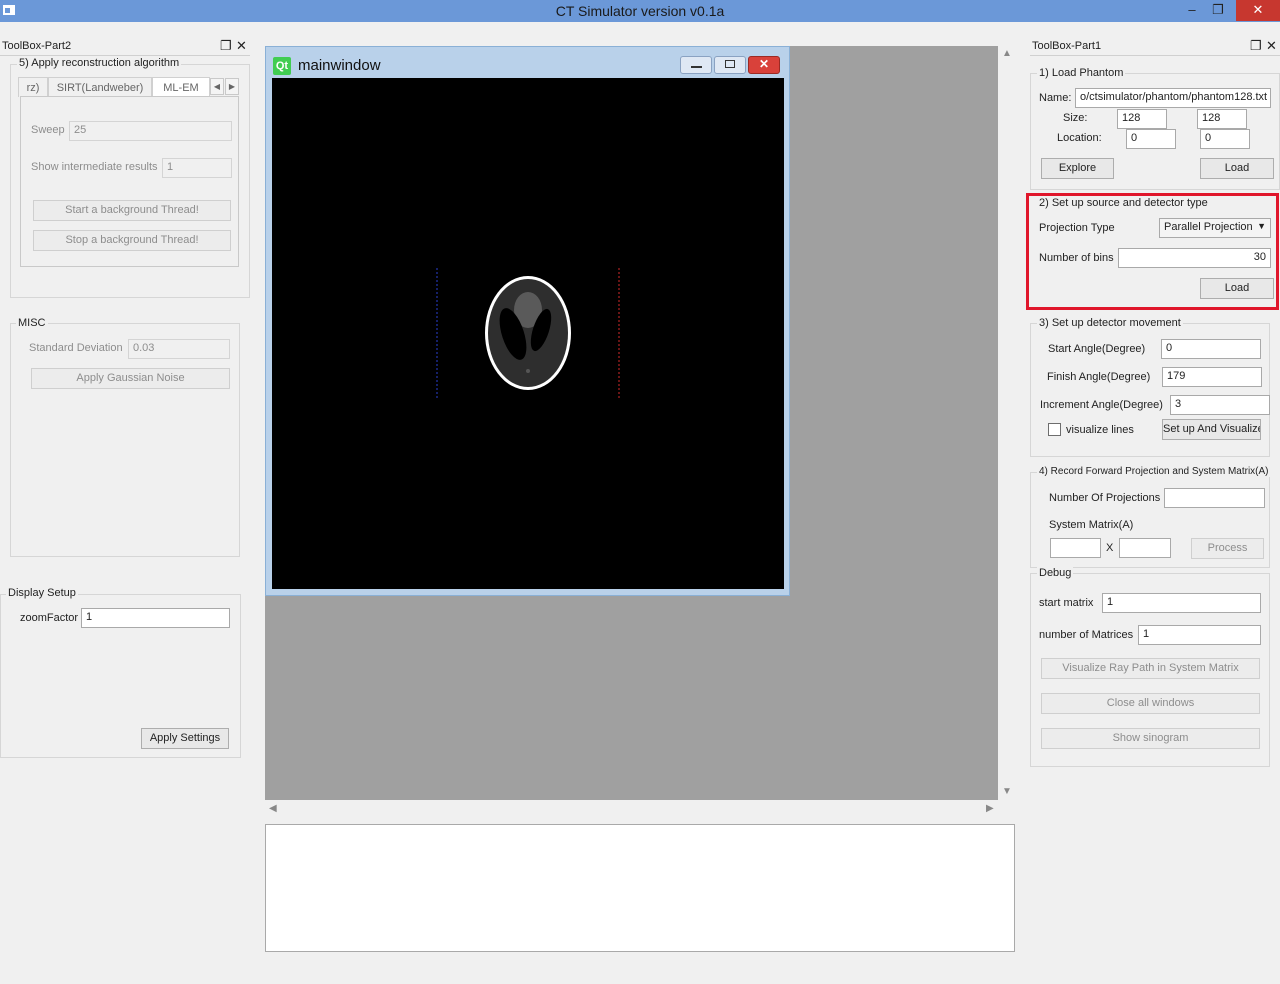 Image resolution: width=1280 pixels, height=984 pixels. What do you see at coordinates (150, 131) in the screenshot?
I see `sweep-input: 25` at bounding box center [150, 131].